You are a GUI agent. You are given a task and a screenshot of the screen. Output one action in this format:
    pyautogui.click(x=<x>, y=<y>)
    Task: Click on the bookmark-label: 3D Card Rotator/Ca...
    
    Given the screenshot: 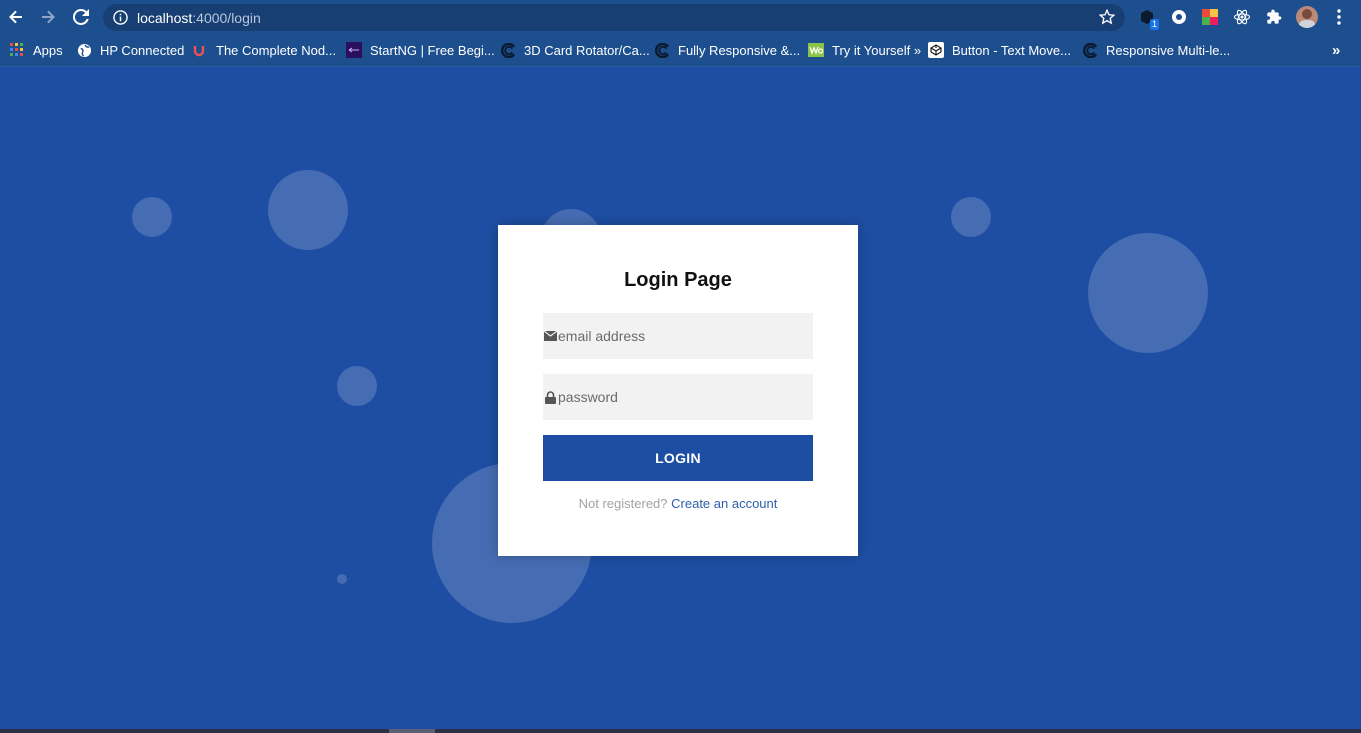 What is the action you would take?
    pyautogui.click(x=587, y=50)
    